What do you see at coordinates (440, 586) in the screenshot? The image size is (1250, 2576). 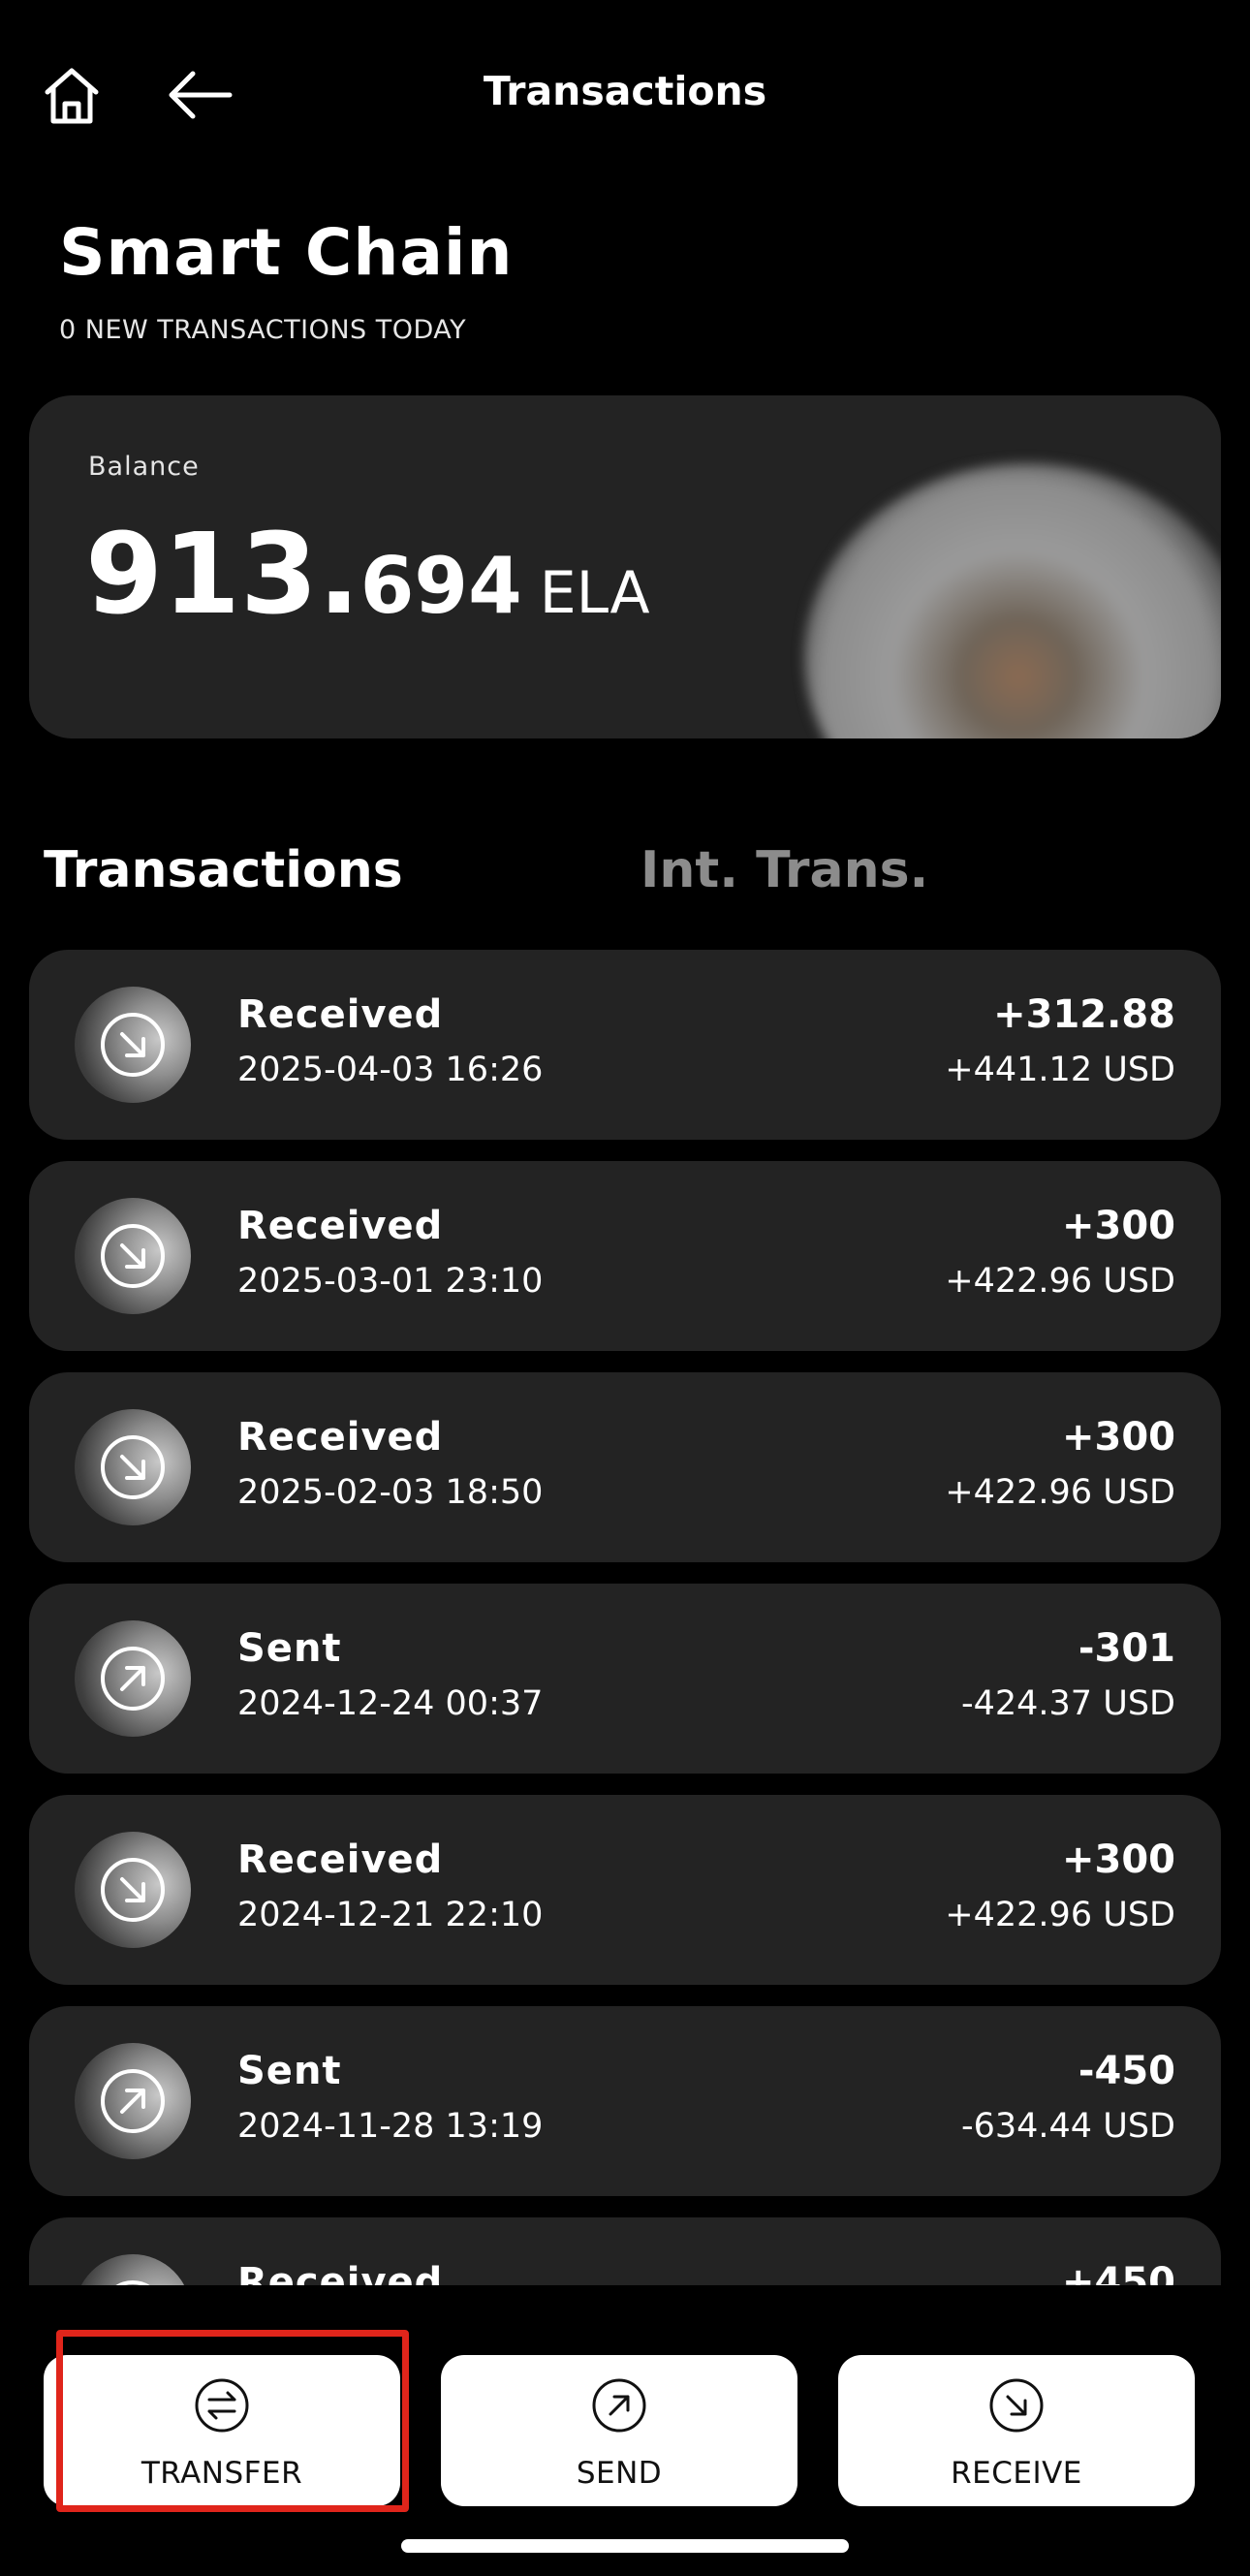 I see `balance-decimals: 694` at bounding box center [440, 586].